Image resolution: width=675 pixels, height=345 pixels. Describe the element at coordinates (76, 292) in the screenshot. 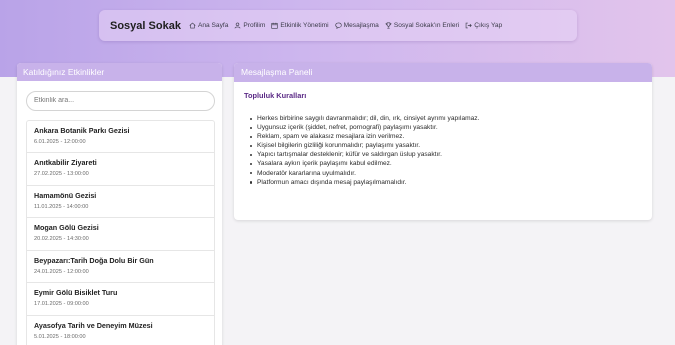

I see `event-title: Eymir Gölü Bisiklet Turu` at that location.